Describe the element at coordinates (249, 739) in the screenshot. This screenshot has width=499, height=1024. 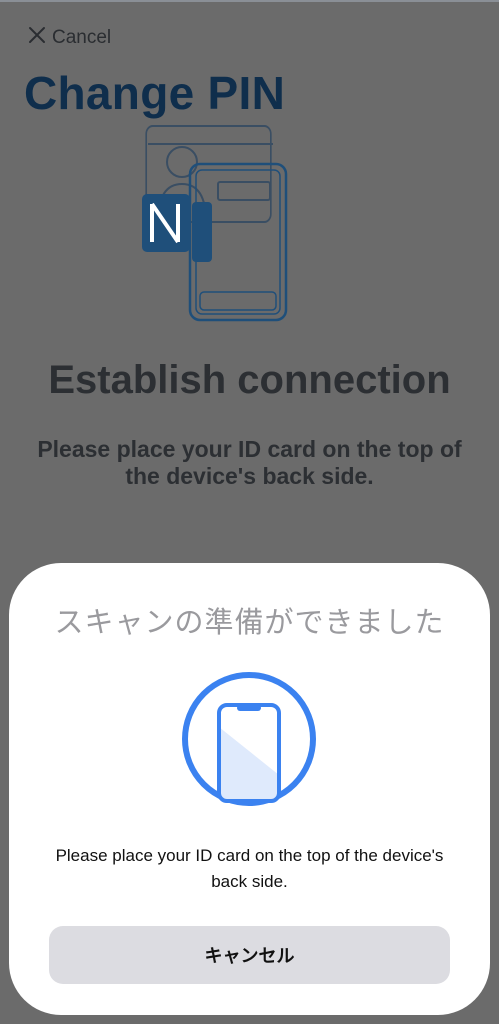
I see `phone-scan-icon` at that location.